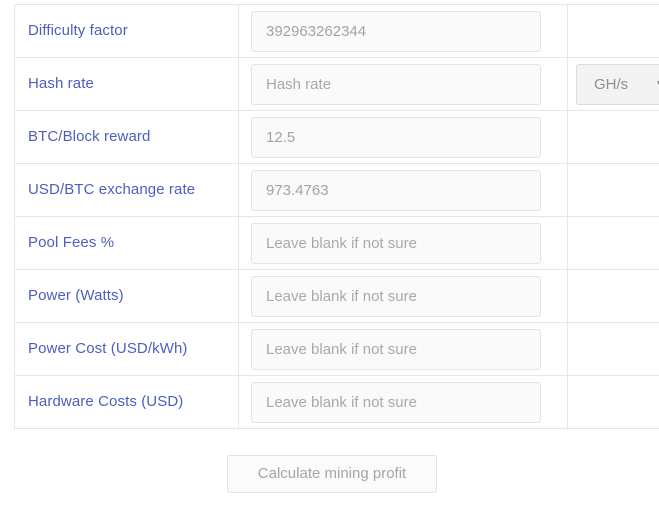  I want to click on table-row: Pool Fees %, so click(336, 243).